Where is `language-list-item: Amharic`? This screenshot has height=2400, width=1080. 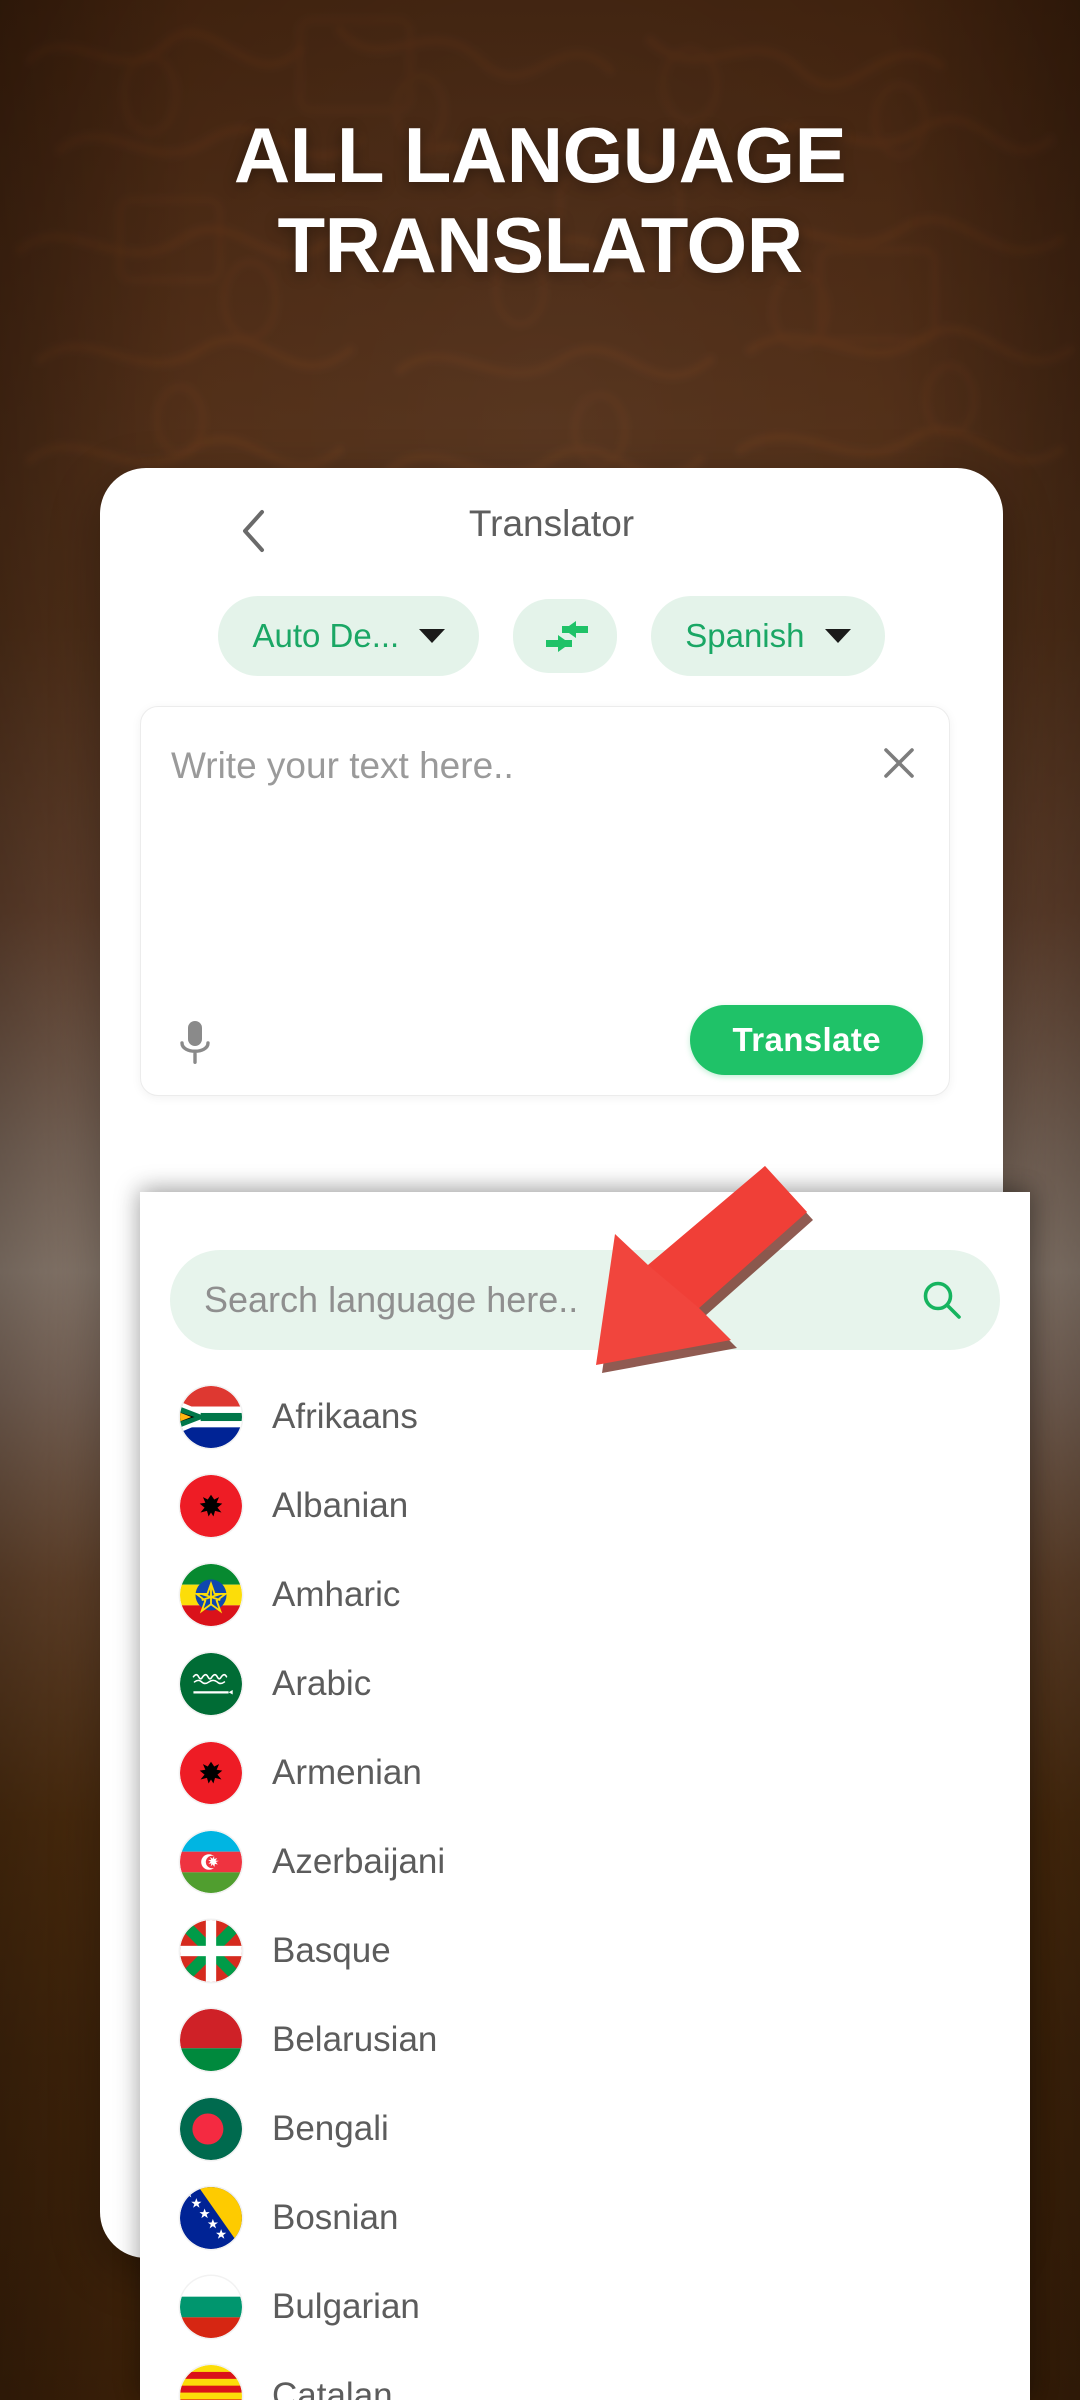
language-list-item: Amharic is located at coordinates (585, 1594).